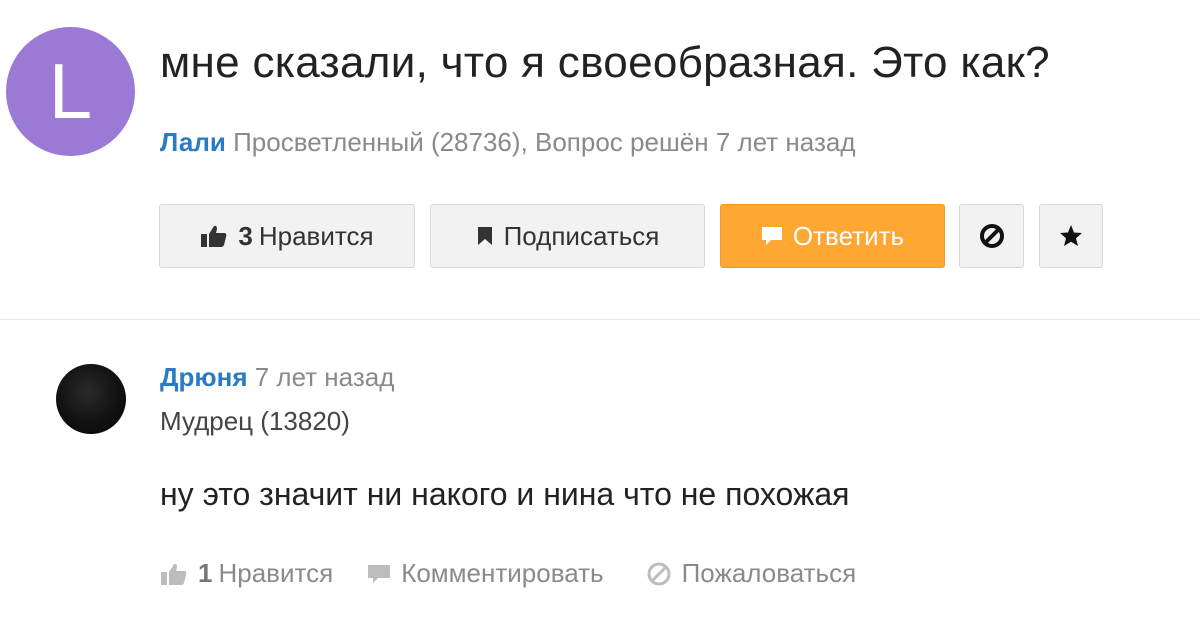 This screenshot has width=1200, height=619. I want to click on question-avatar: L, so click(70, 91).